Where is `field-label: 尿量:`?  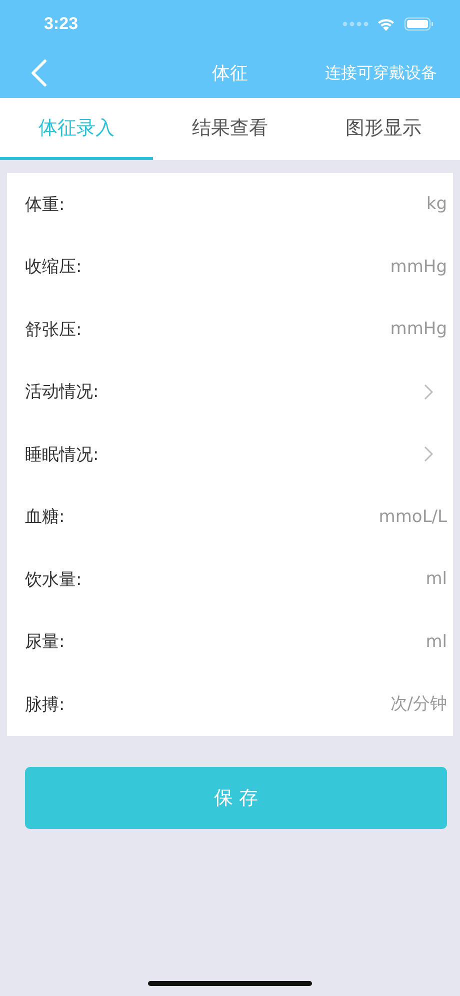 field-label: 尿量: is located at coordinates (45, 642).